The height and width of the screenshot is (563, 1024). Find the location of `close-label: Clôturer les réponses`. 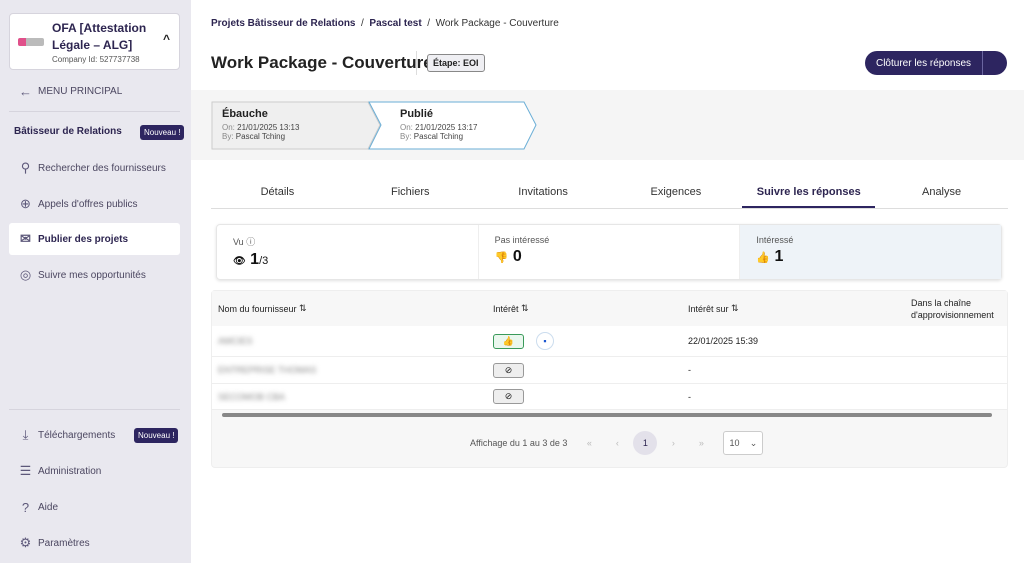

close-label: Clôturer les réponses is located at coordinates (923, 63).